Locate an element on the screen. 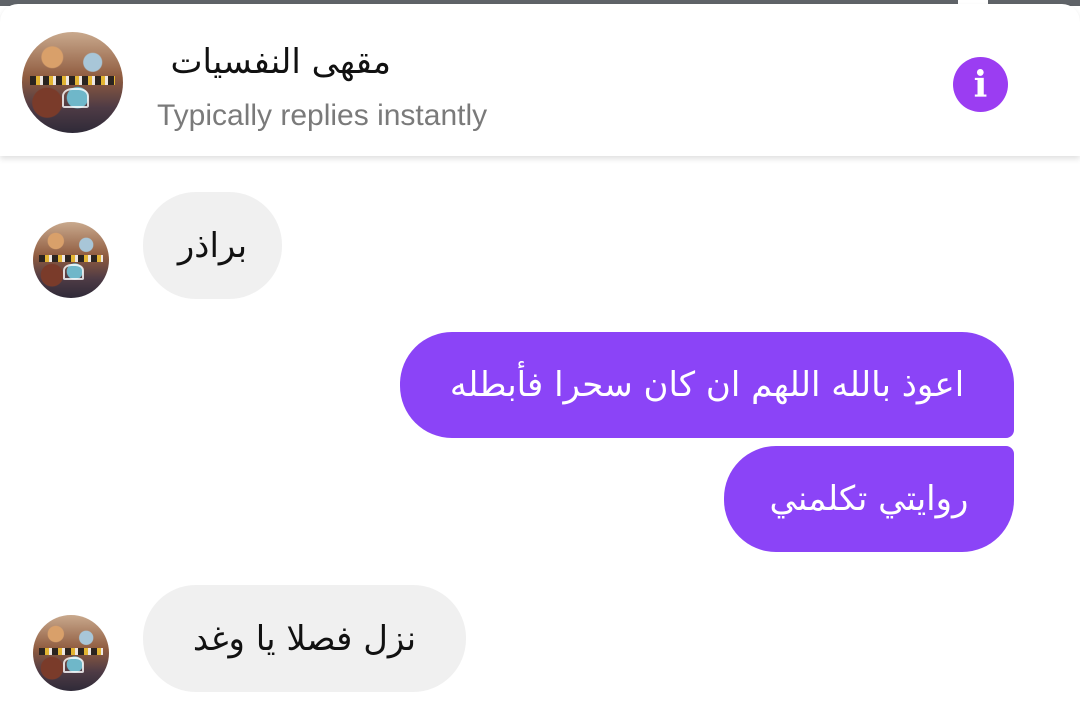  message-text: روايتي تكلمني is located at coordinates (869, 499).